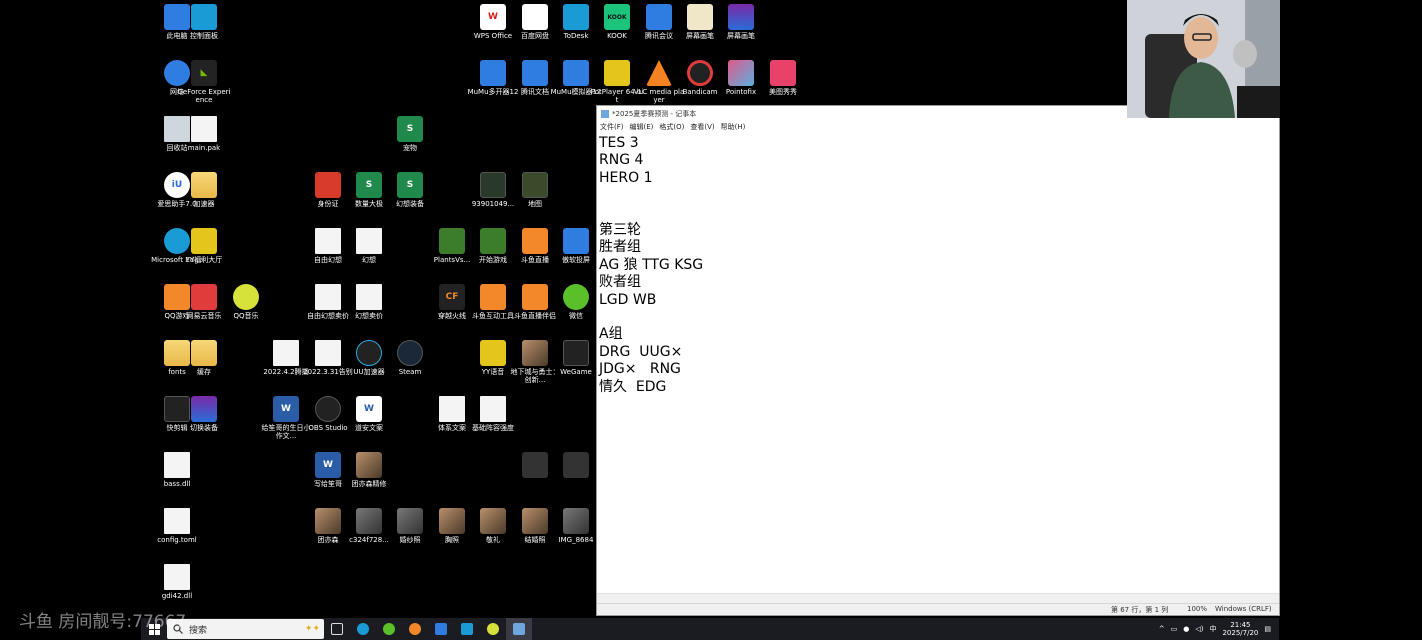 This screenshot has width=1422, height=640. I want to click on desktop-icon-gdi42: gdi42.dll, so click(177, 582).